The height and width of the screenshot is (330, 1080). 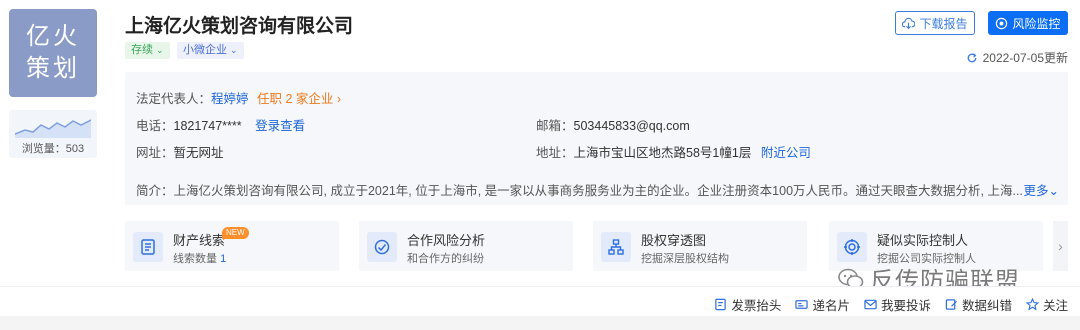 What do you see at coordinates (230, 99) in the screenshot?
I see `legal-rep-link: 程婷婷` at bounding box center [230, 99].